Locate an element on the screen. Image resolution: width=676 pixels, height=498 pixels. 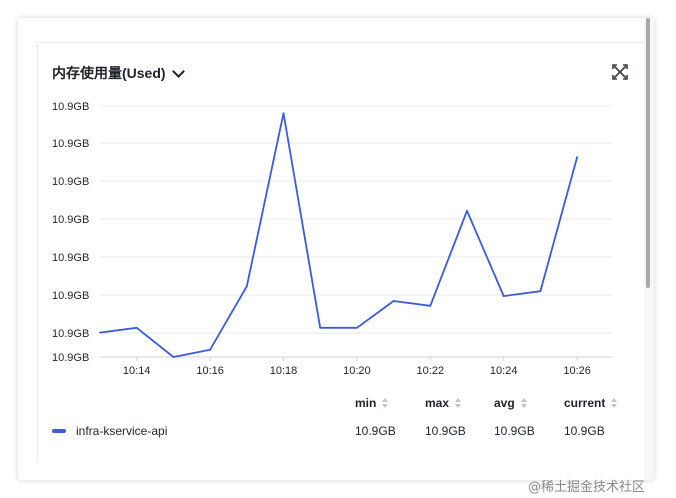
legend-header-current: current is located at coordinates (591, 403).